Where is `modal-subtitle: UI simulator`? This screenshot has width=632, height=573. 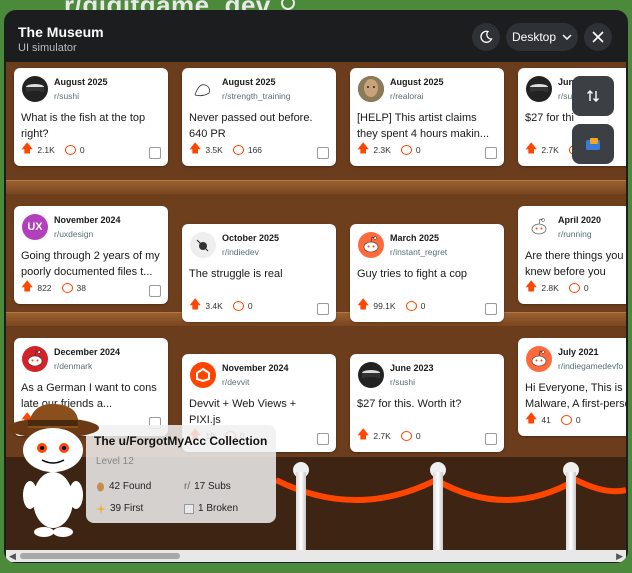 modal-subtitle: UI simulator is located at coordinates (47, 48).